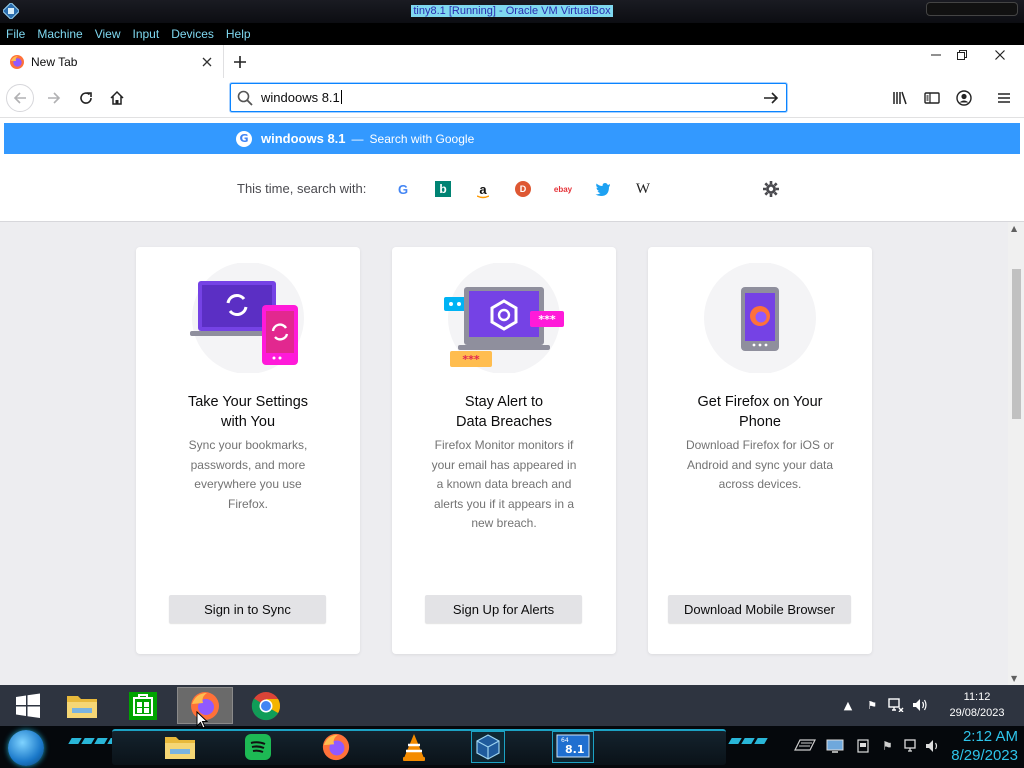  Describe the element at coordinates (760, 412) in the screenshot. I see `mobile-card-title: Get Firefox on Your Phone` at that location.